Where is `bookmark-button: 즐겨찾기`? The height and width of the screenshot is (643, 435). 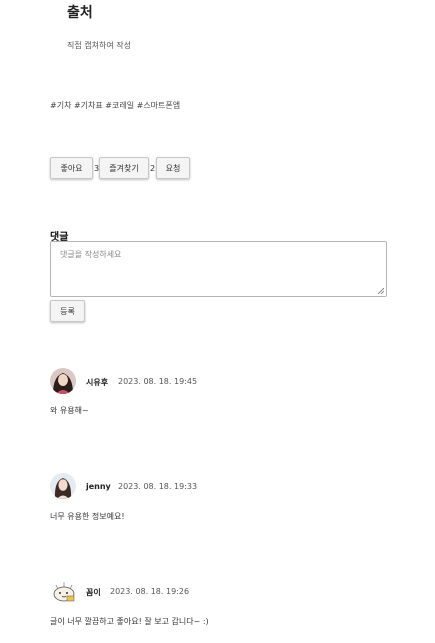
bookmark-button: 즐겨찾기 is located at coordinates (124, 168).